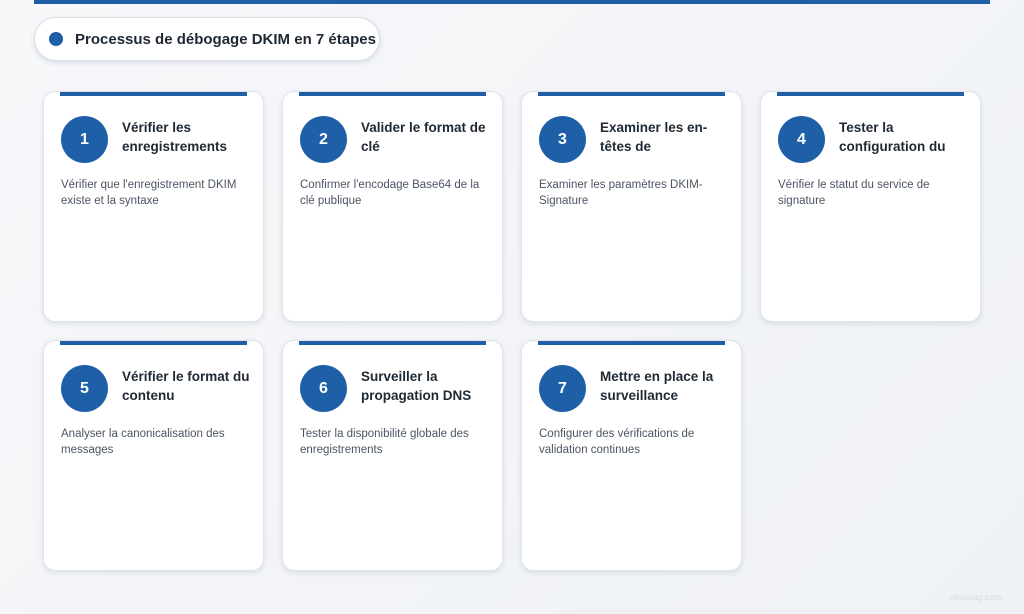 This screenshot has width=1024, height=614. What do you see at coordinates (175, 137) in the screenshot?
I see `step-title: Vérifier les enregistrements` at bounding box center [175, 137].